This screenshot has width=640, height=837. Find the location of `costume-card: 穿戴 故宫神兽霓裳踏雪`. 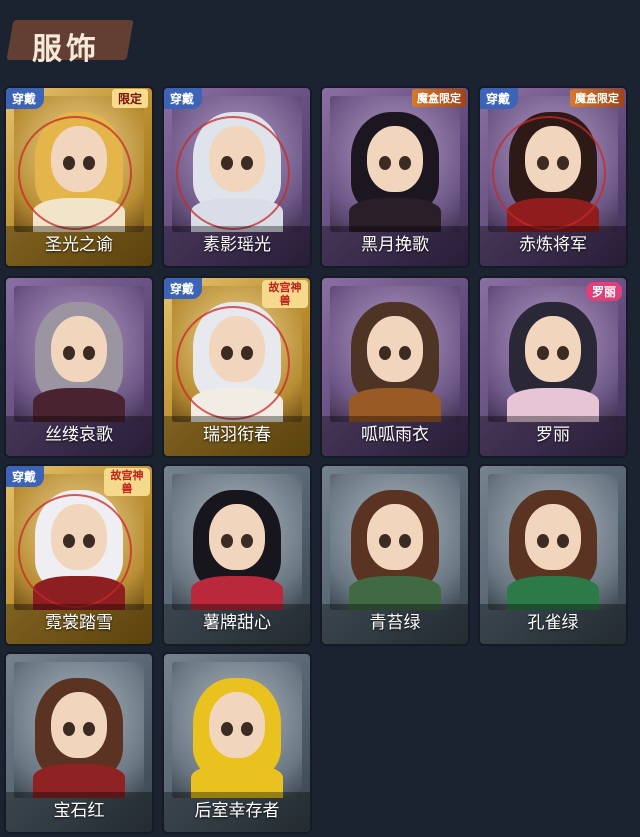

costume-card: 穿戴 故宫神兽霓裳踏雪 is located at coordinates (79, 555).